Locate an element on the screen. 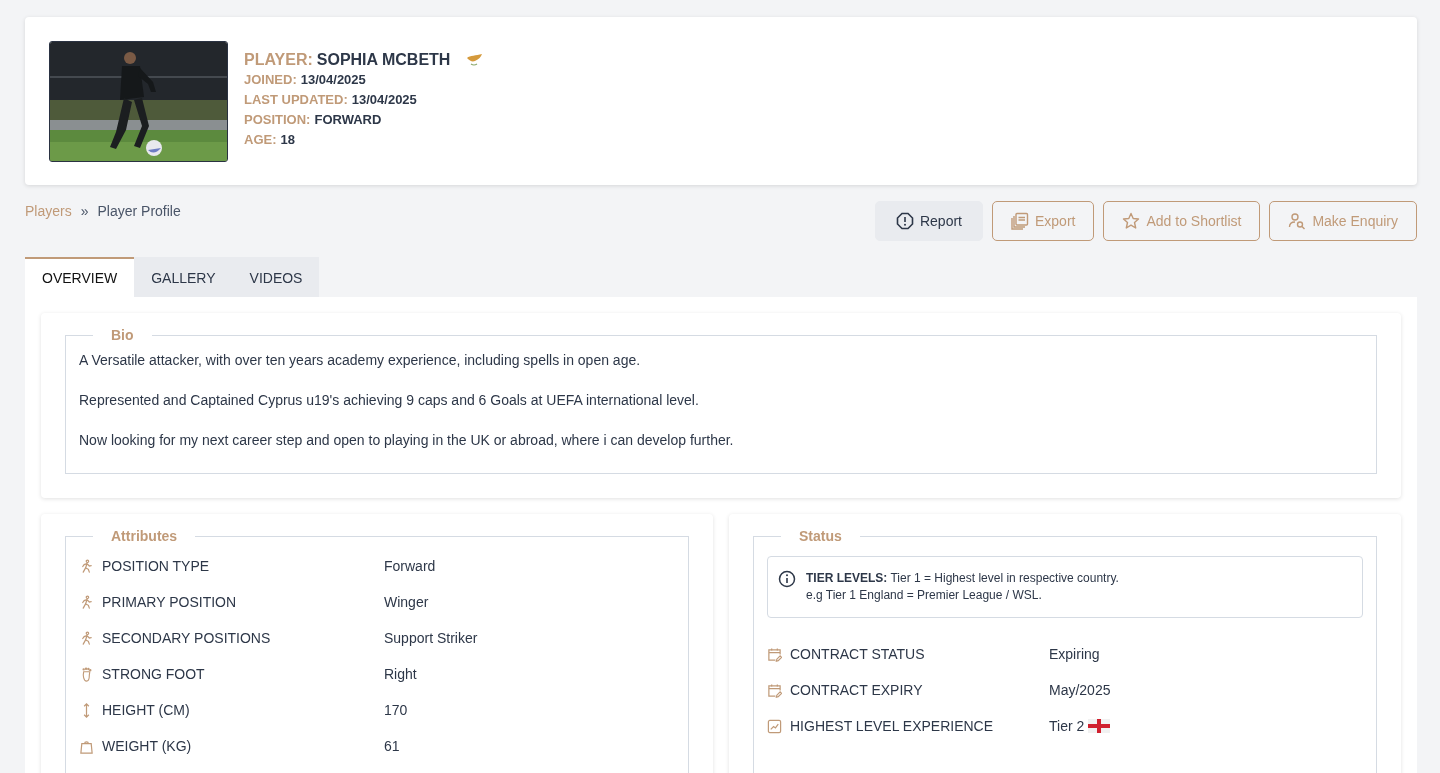  chart-icon is located at coordinates (774, 726).